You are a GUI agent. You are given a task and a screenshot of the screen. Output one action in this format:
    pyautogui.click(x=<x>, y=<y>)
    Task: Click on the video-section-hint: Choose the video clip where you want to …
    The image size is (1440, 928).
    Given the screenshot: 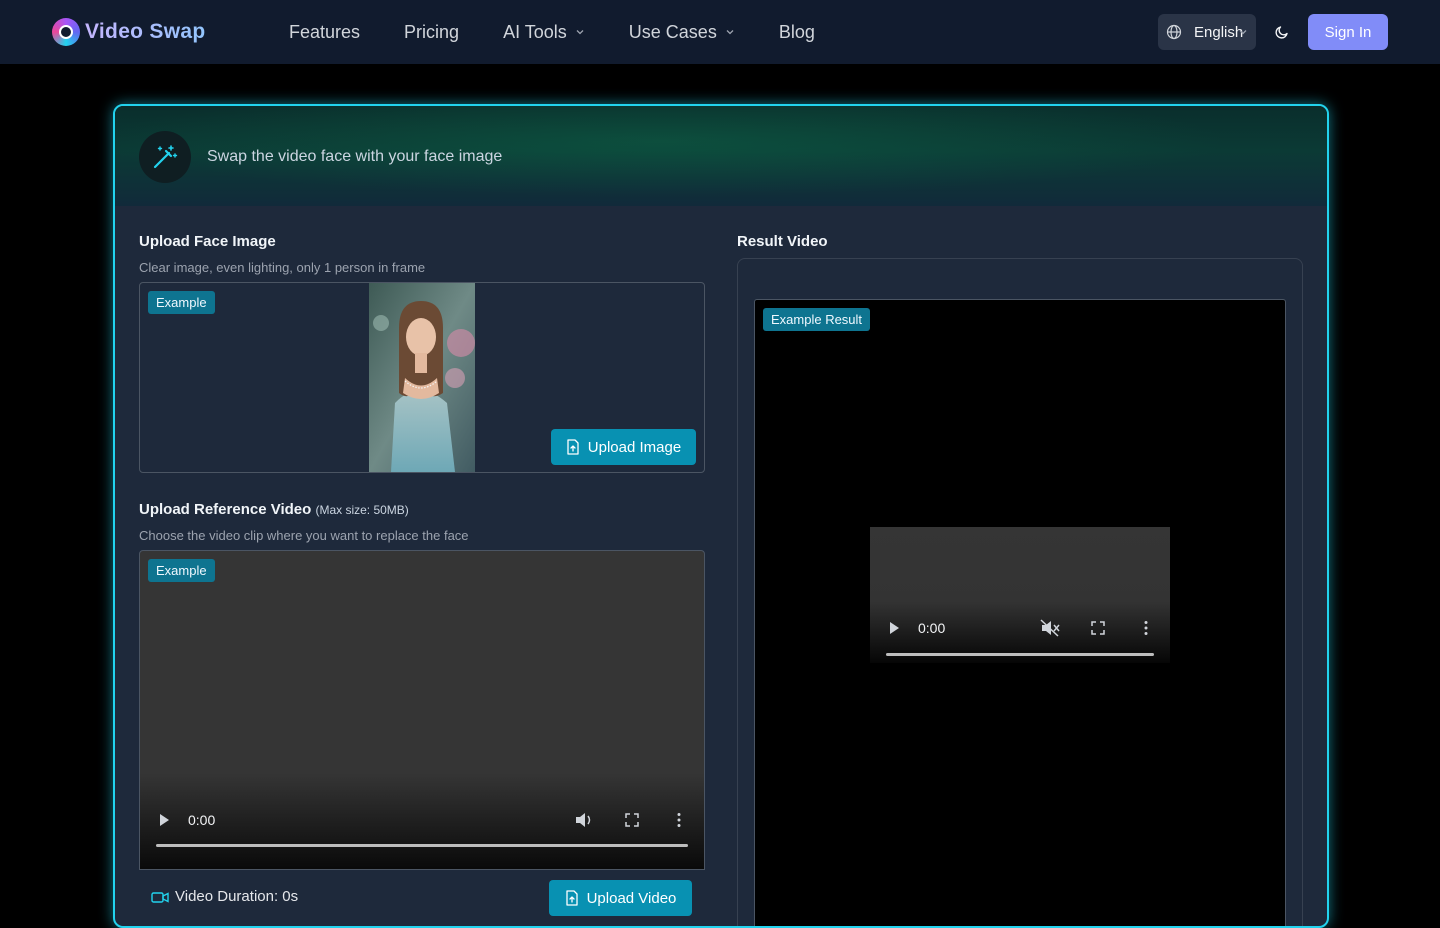 What is the action you would take?
    pyautogui.click(x=304, y=535)
    